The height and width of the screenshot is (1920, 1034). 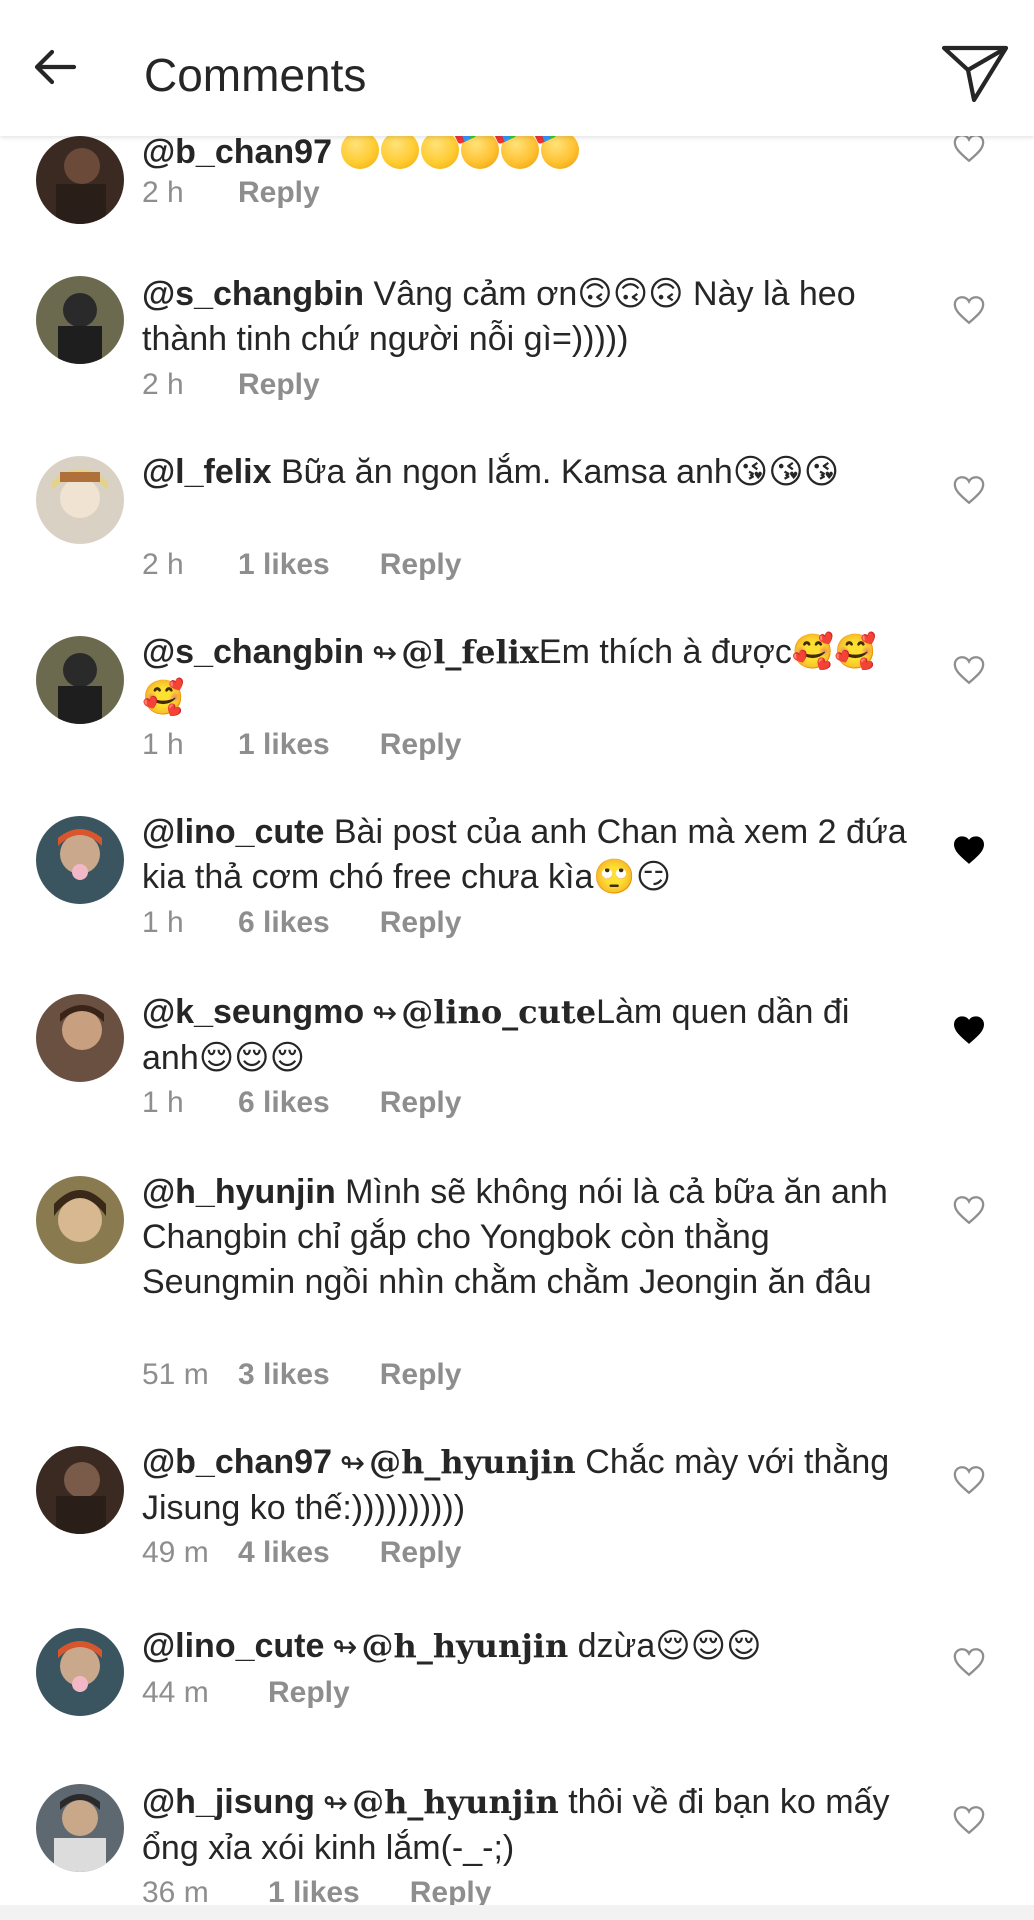 What do you see at coordinates (253, 1012) in the screenshot?
I see `comment-username: @k_seungmo` at bounding box center [253, 1012].